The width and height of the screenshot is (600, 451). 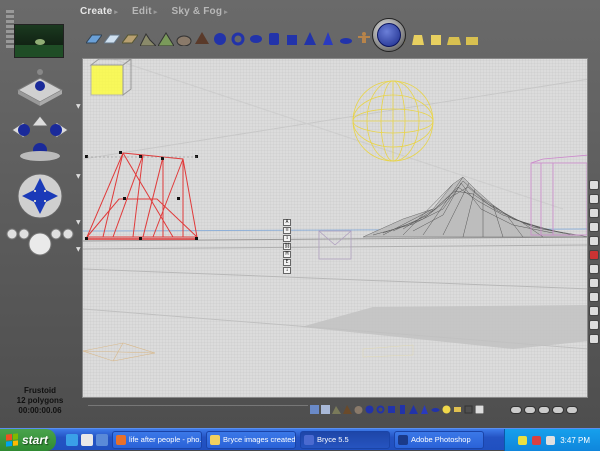 What do you see at coordinates (184, 39) in the screenshot?
I see `stone-icon` at bounding box center [184, 39].